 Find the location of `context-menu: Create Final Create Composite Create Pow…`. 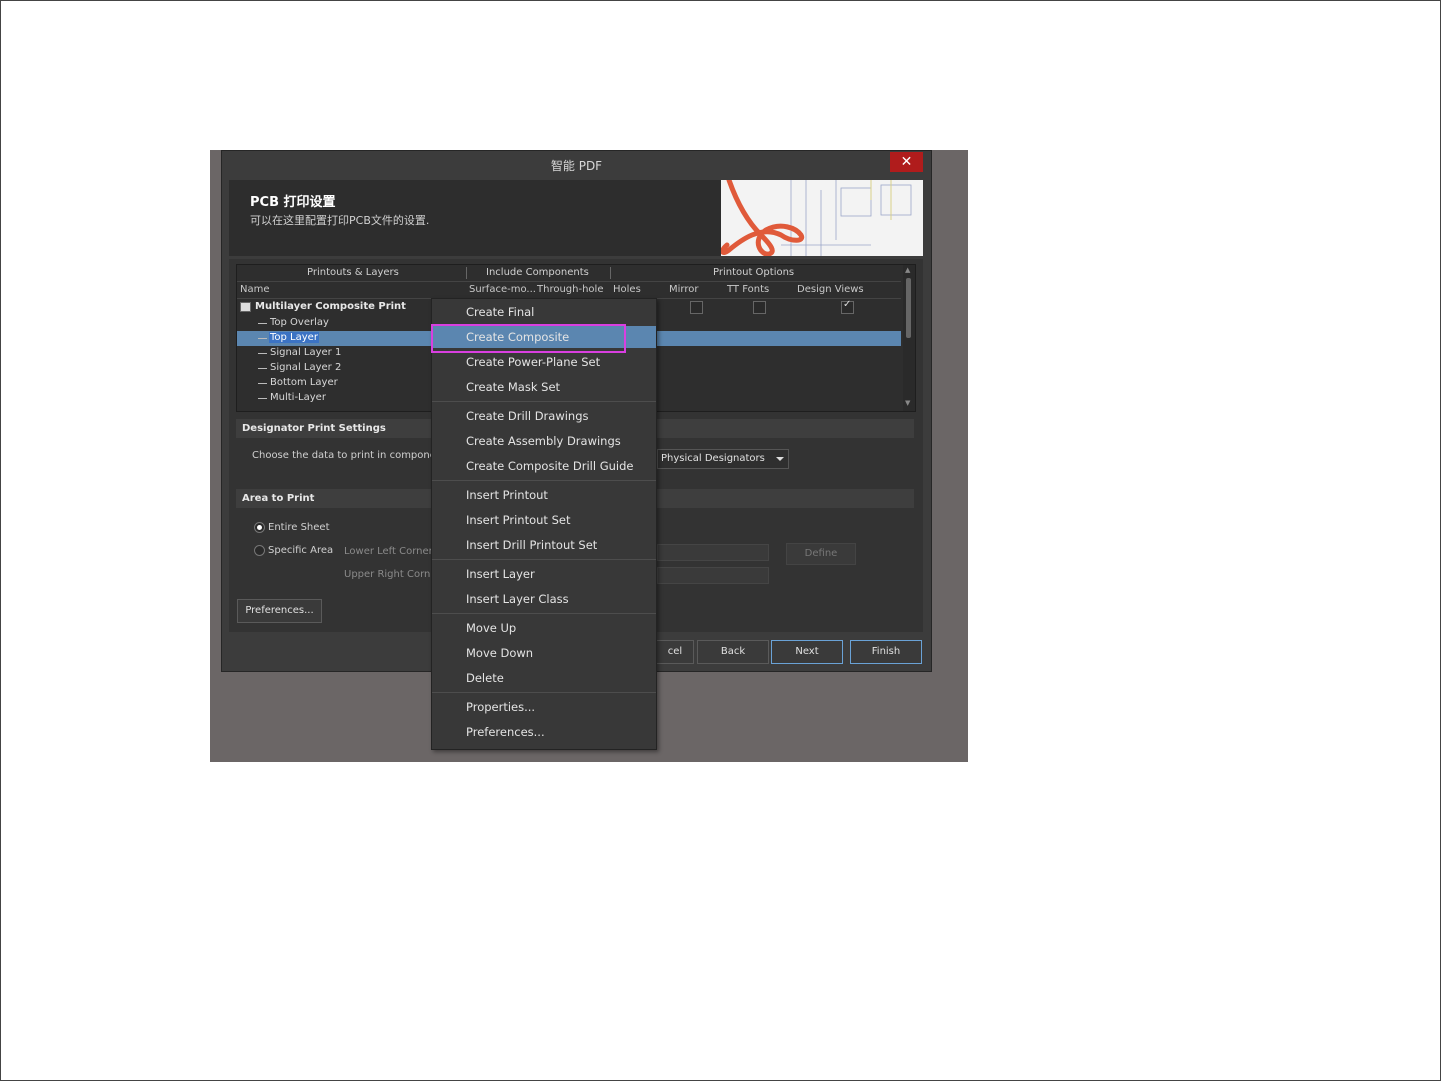

context-menu: Create Final Create Composite Create Pow… is located at coordinates (544, 524).